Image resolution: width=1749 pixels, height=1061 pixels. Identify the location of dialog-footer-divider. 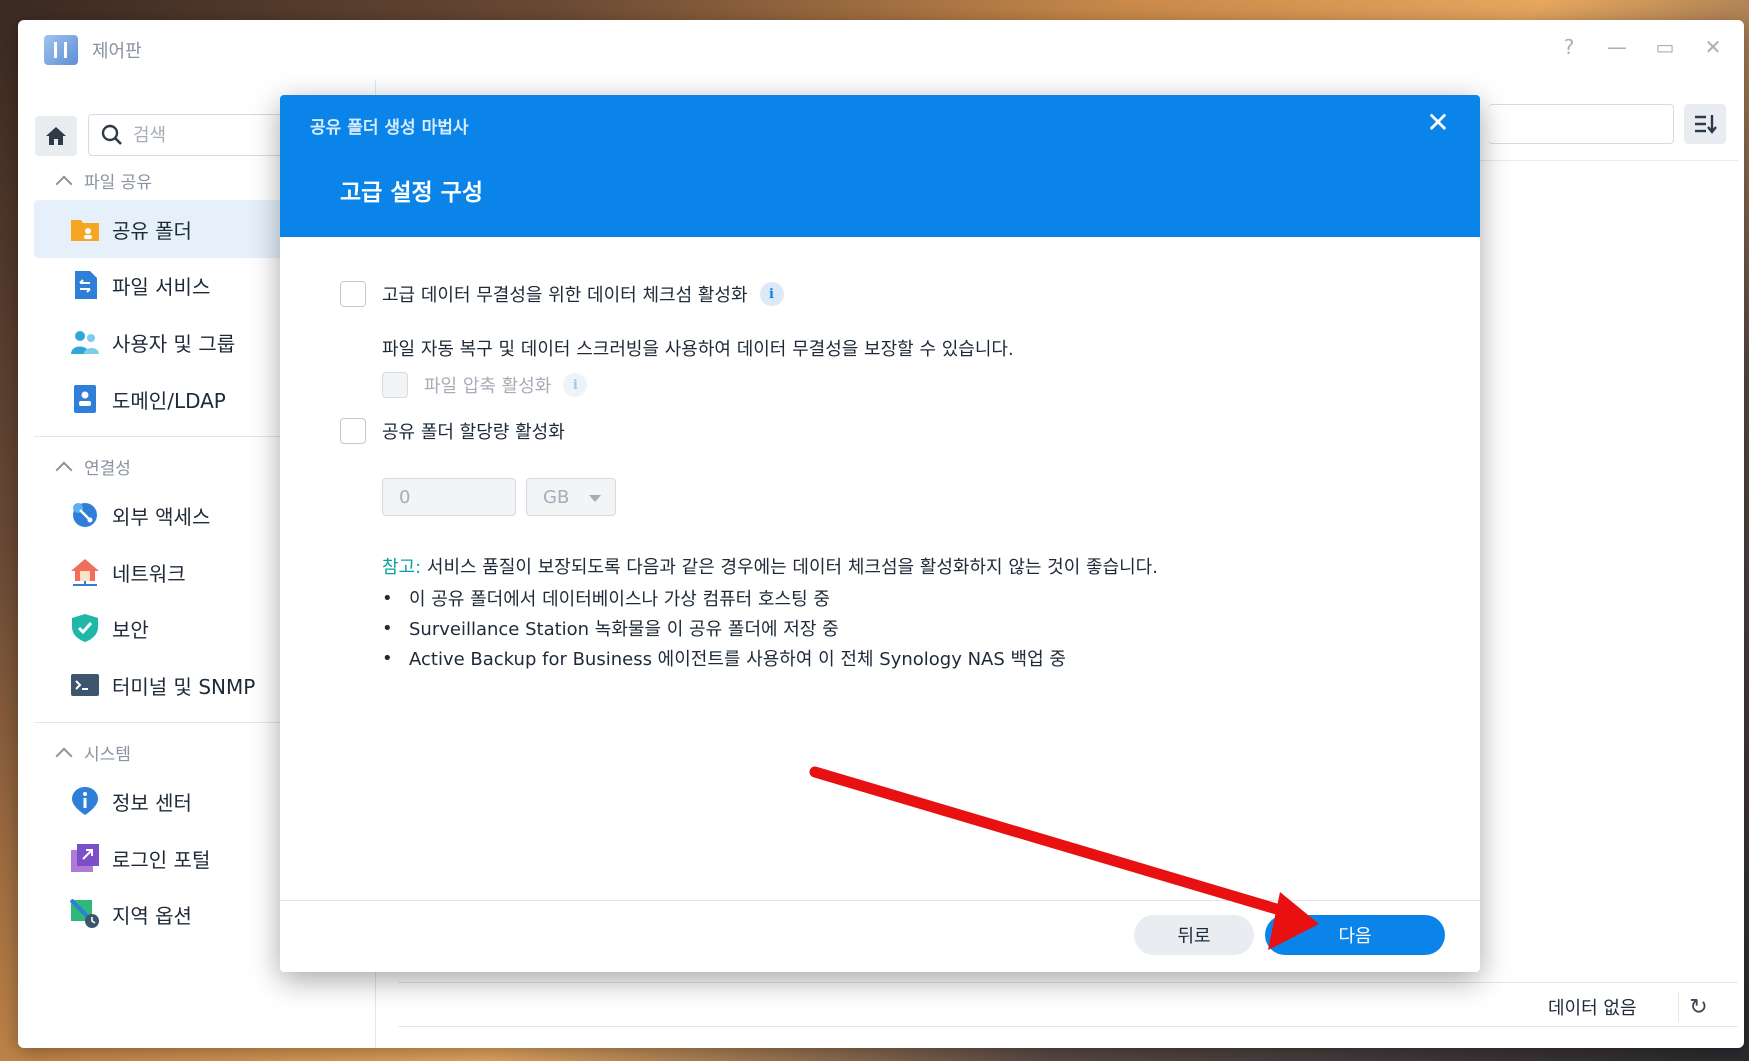
(880, 900).